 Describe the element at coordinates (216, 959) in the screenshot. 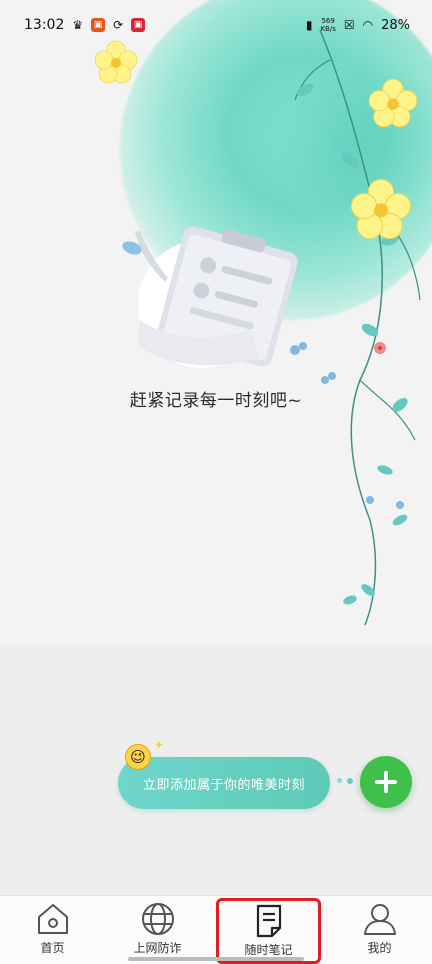

I see `home-indicator` at that location.